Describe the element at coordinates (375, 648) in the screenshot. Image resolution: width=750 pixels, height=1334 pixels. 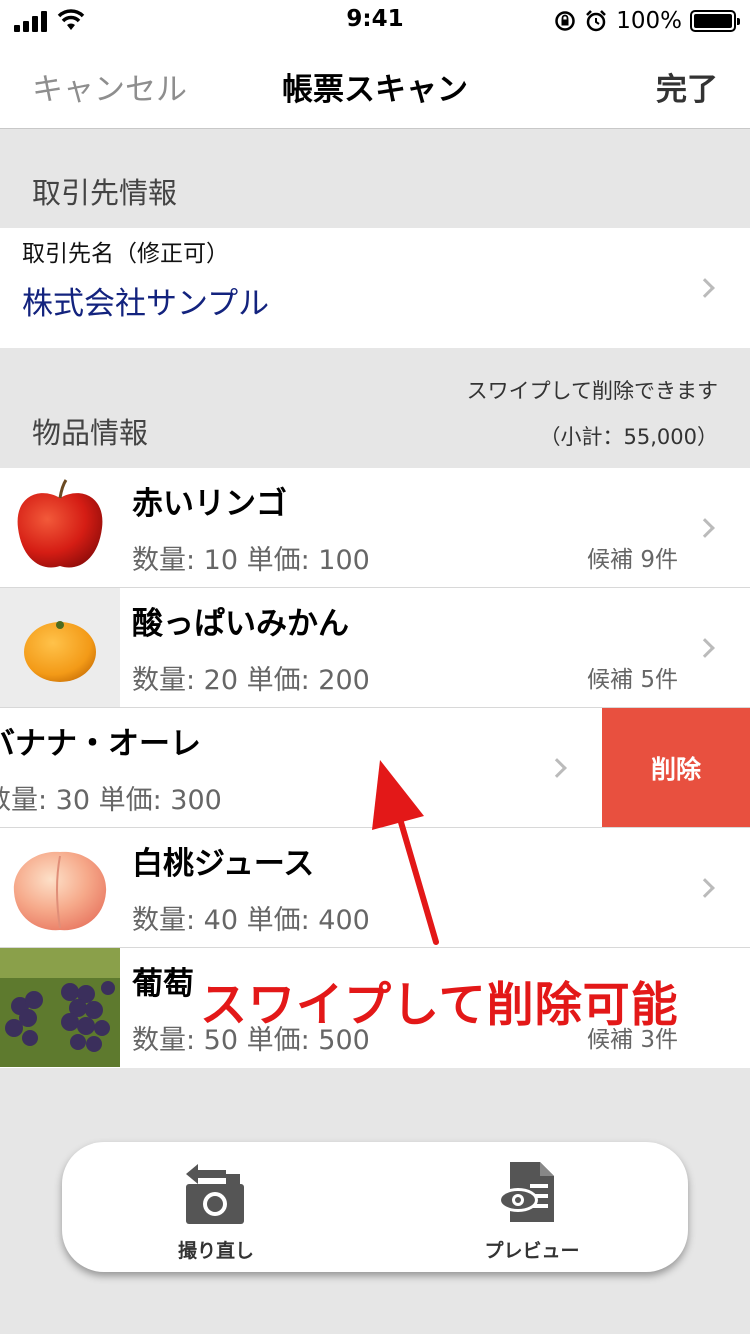
I see `list-item: 酸っぱいみかん 数量: 20 単価: 200 候補 5件` at that location.